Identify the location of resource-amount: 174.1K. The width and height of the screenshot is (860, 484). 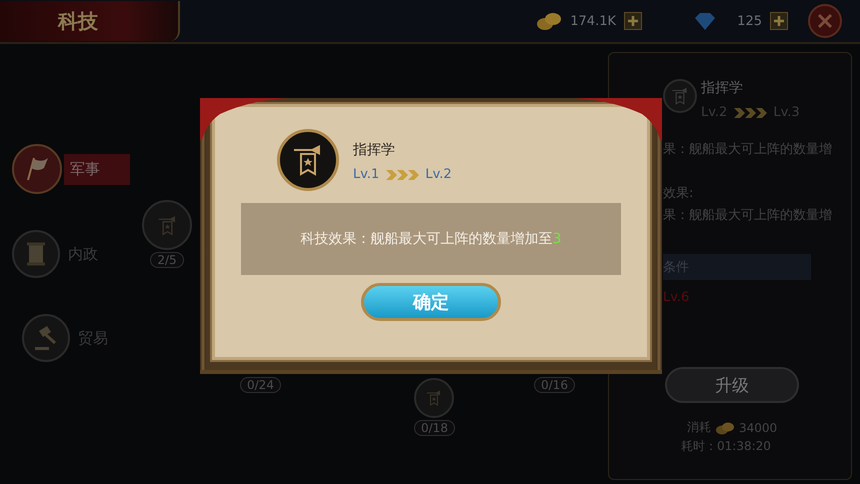
(593, 21).